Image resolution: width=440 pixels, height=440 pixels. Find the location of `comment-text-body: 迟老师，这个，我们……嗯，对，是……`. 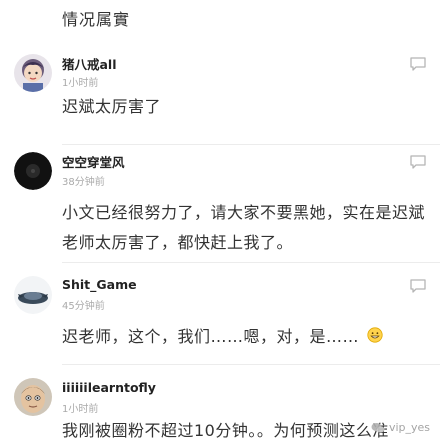

comment-text-body: 迟老师，这个，我们……嗯，对，是…… is located at coordinates (211, 336).